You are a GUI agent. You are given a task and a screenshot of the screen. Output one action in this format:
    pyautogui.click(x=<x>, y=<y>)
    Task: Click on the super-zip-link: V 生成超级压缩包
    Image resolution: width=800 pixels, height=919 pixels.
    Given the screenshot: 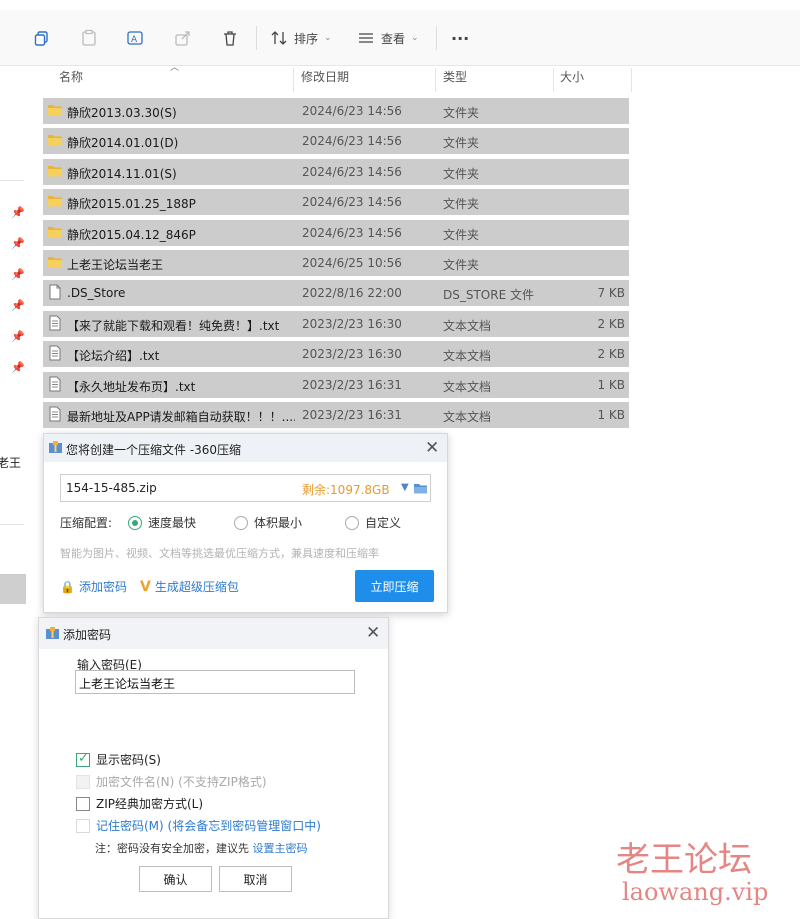 What is the action you would take?
    pyautogui.click(x=189, y=586)
    